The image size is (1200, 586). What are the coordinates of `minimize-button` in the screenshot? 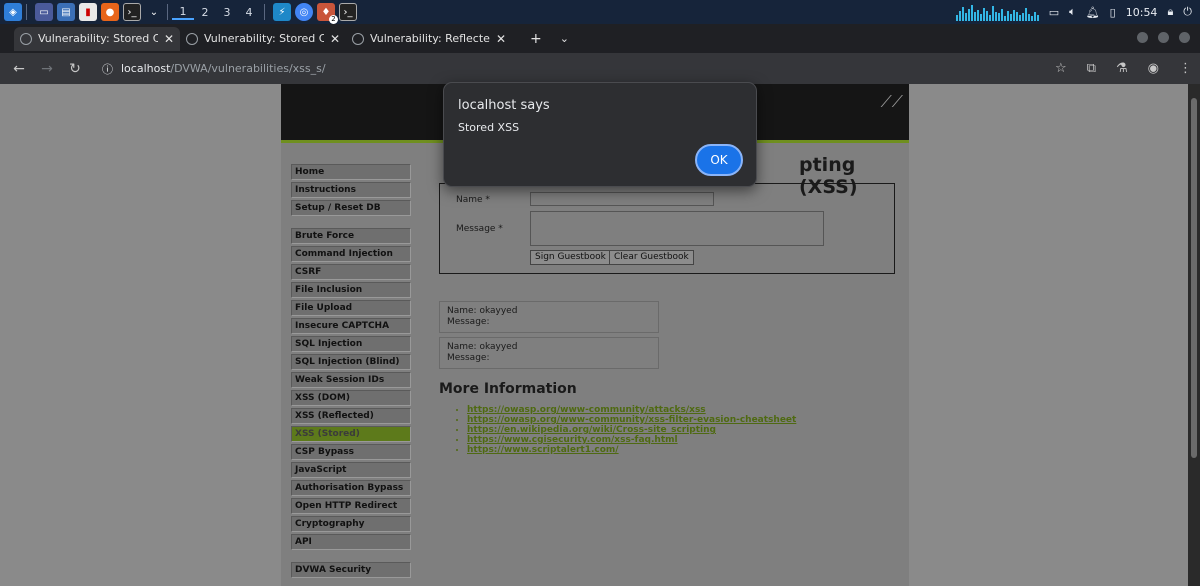 It's located at (1142, 37).